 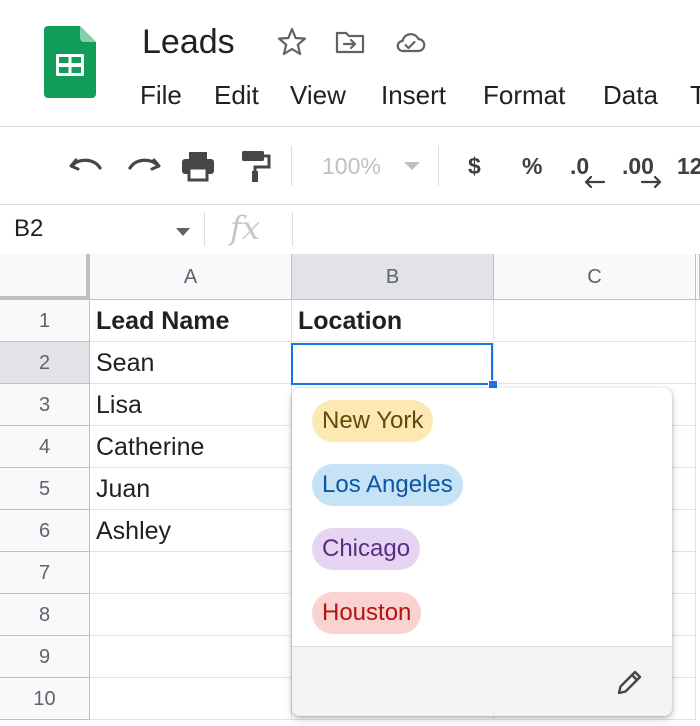 I want to click on arrow-left-icon, so click(x=595, y=182).